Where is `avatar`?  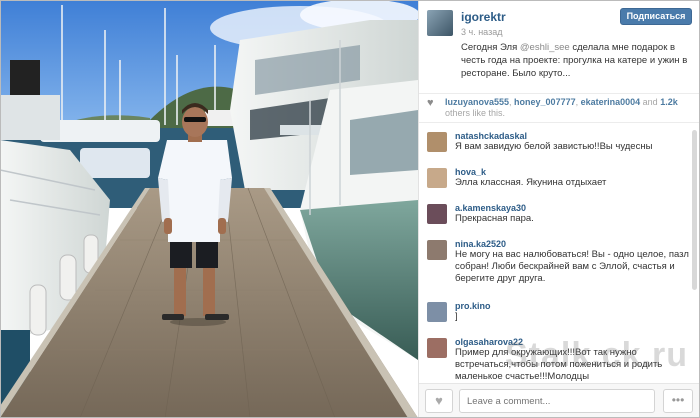 avatar is located at coordinates (440, 23).